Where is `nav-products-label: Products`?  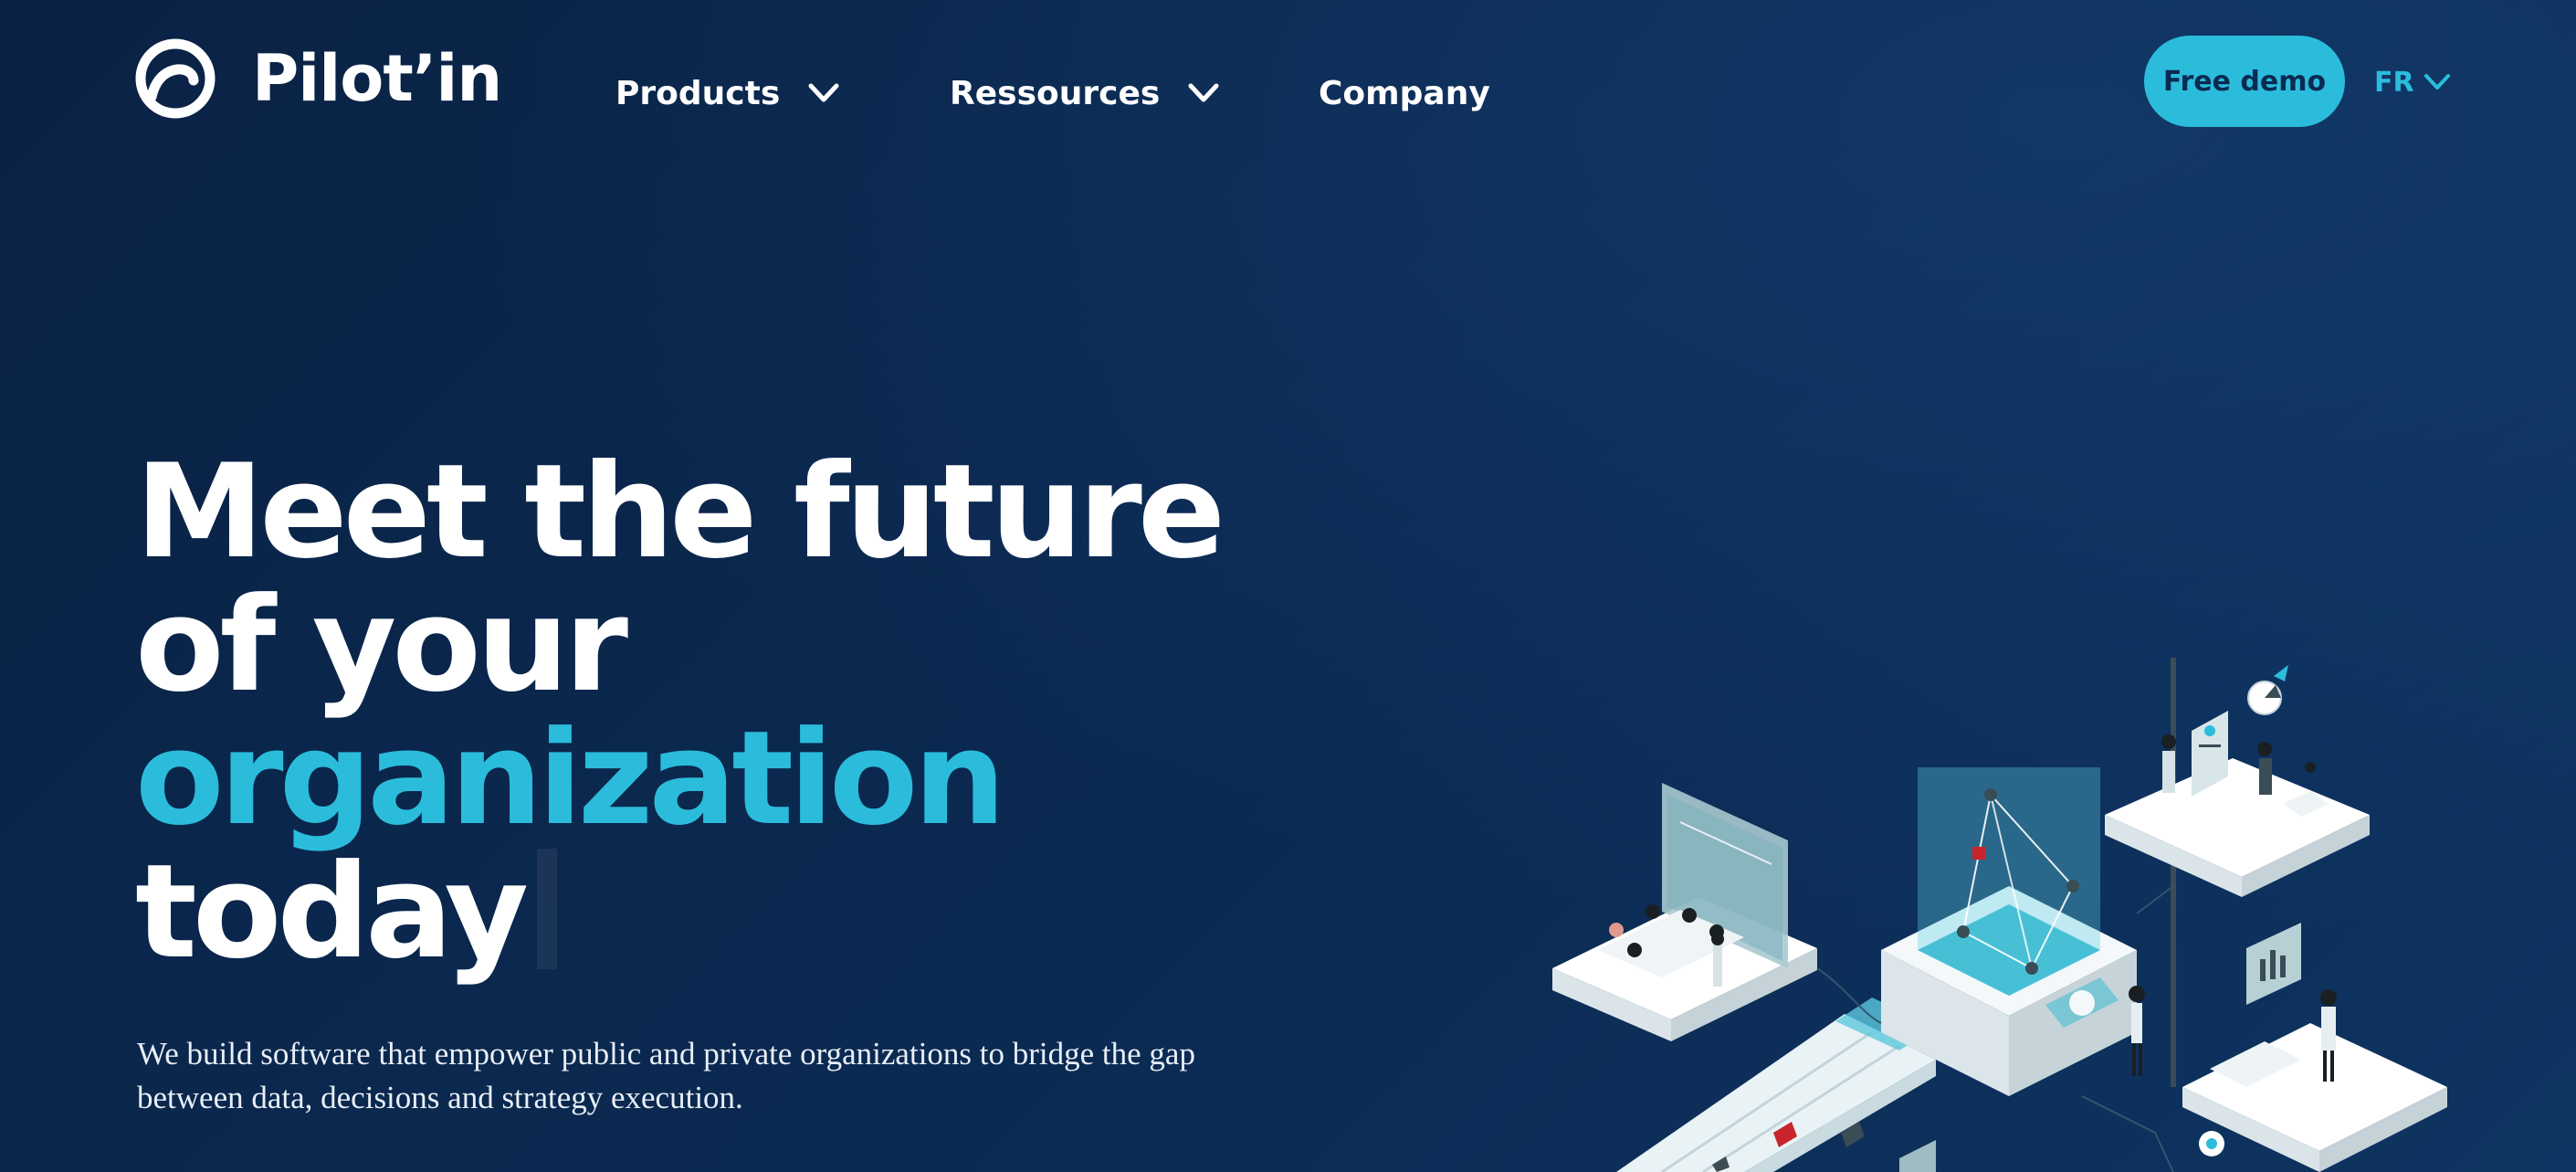
nav-products-label: Products is located at coordinates (698, 93).